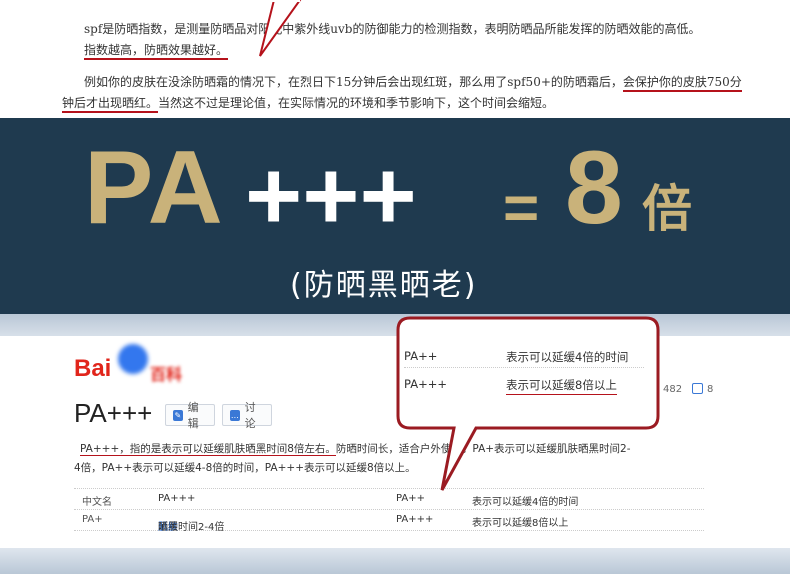  What do you see at coordinates (154, 188) in the screenshot?
I see `pa-label: PA` at bounding box center [154, 188].